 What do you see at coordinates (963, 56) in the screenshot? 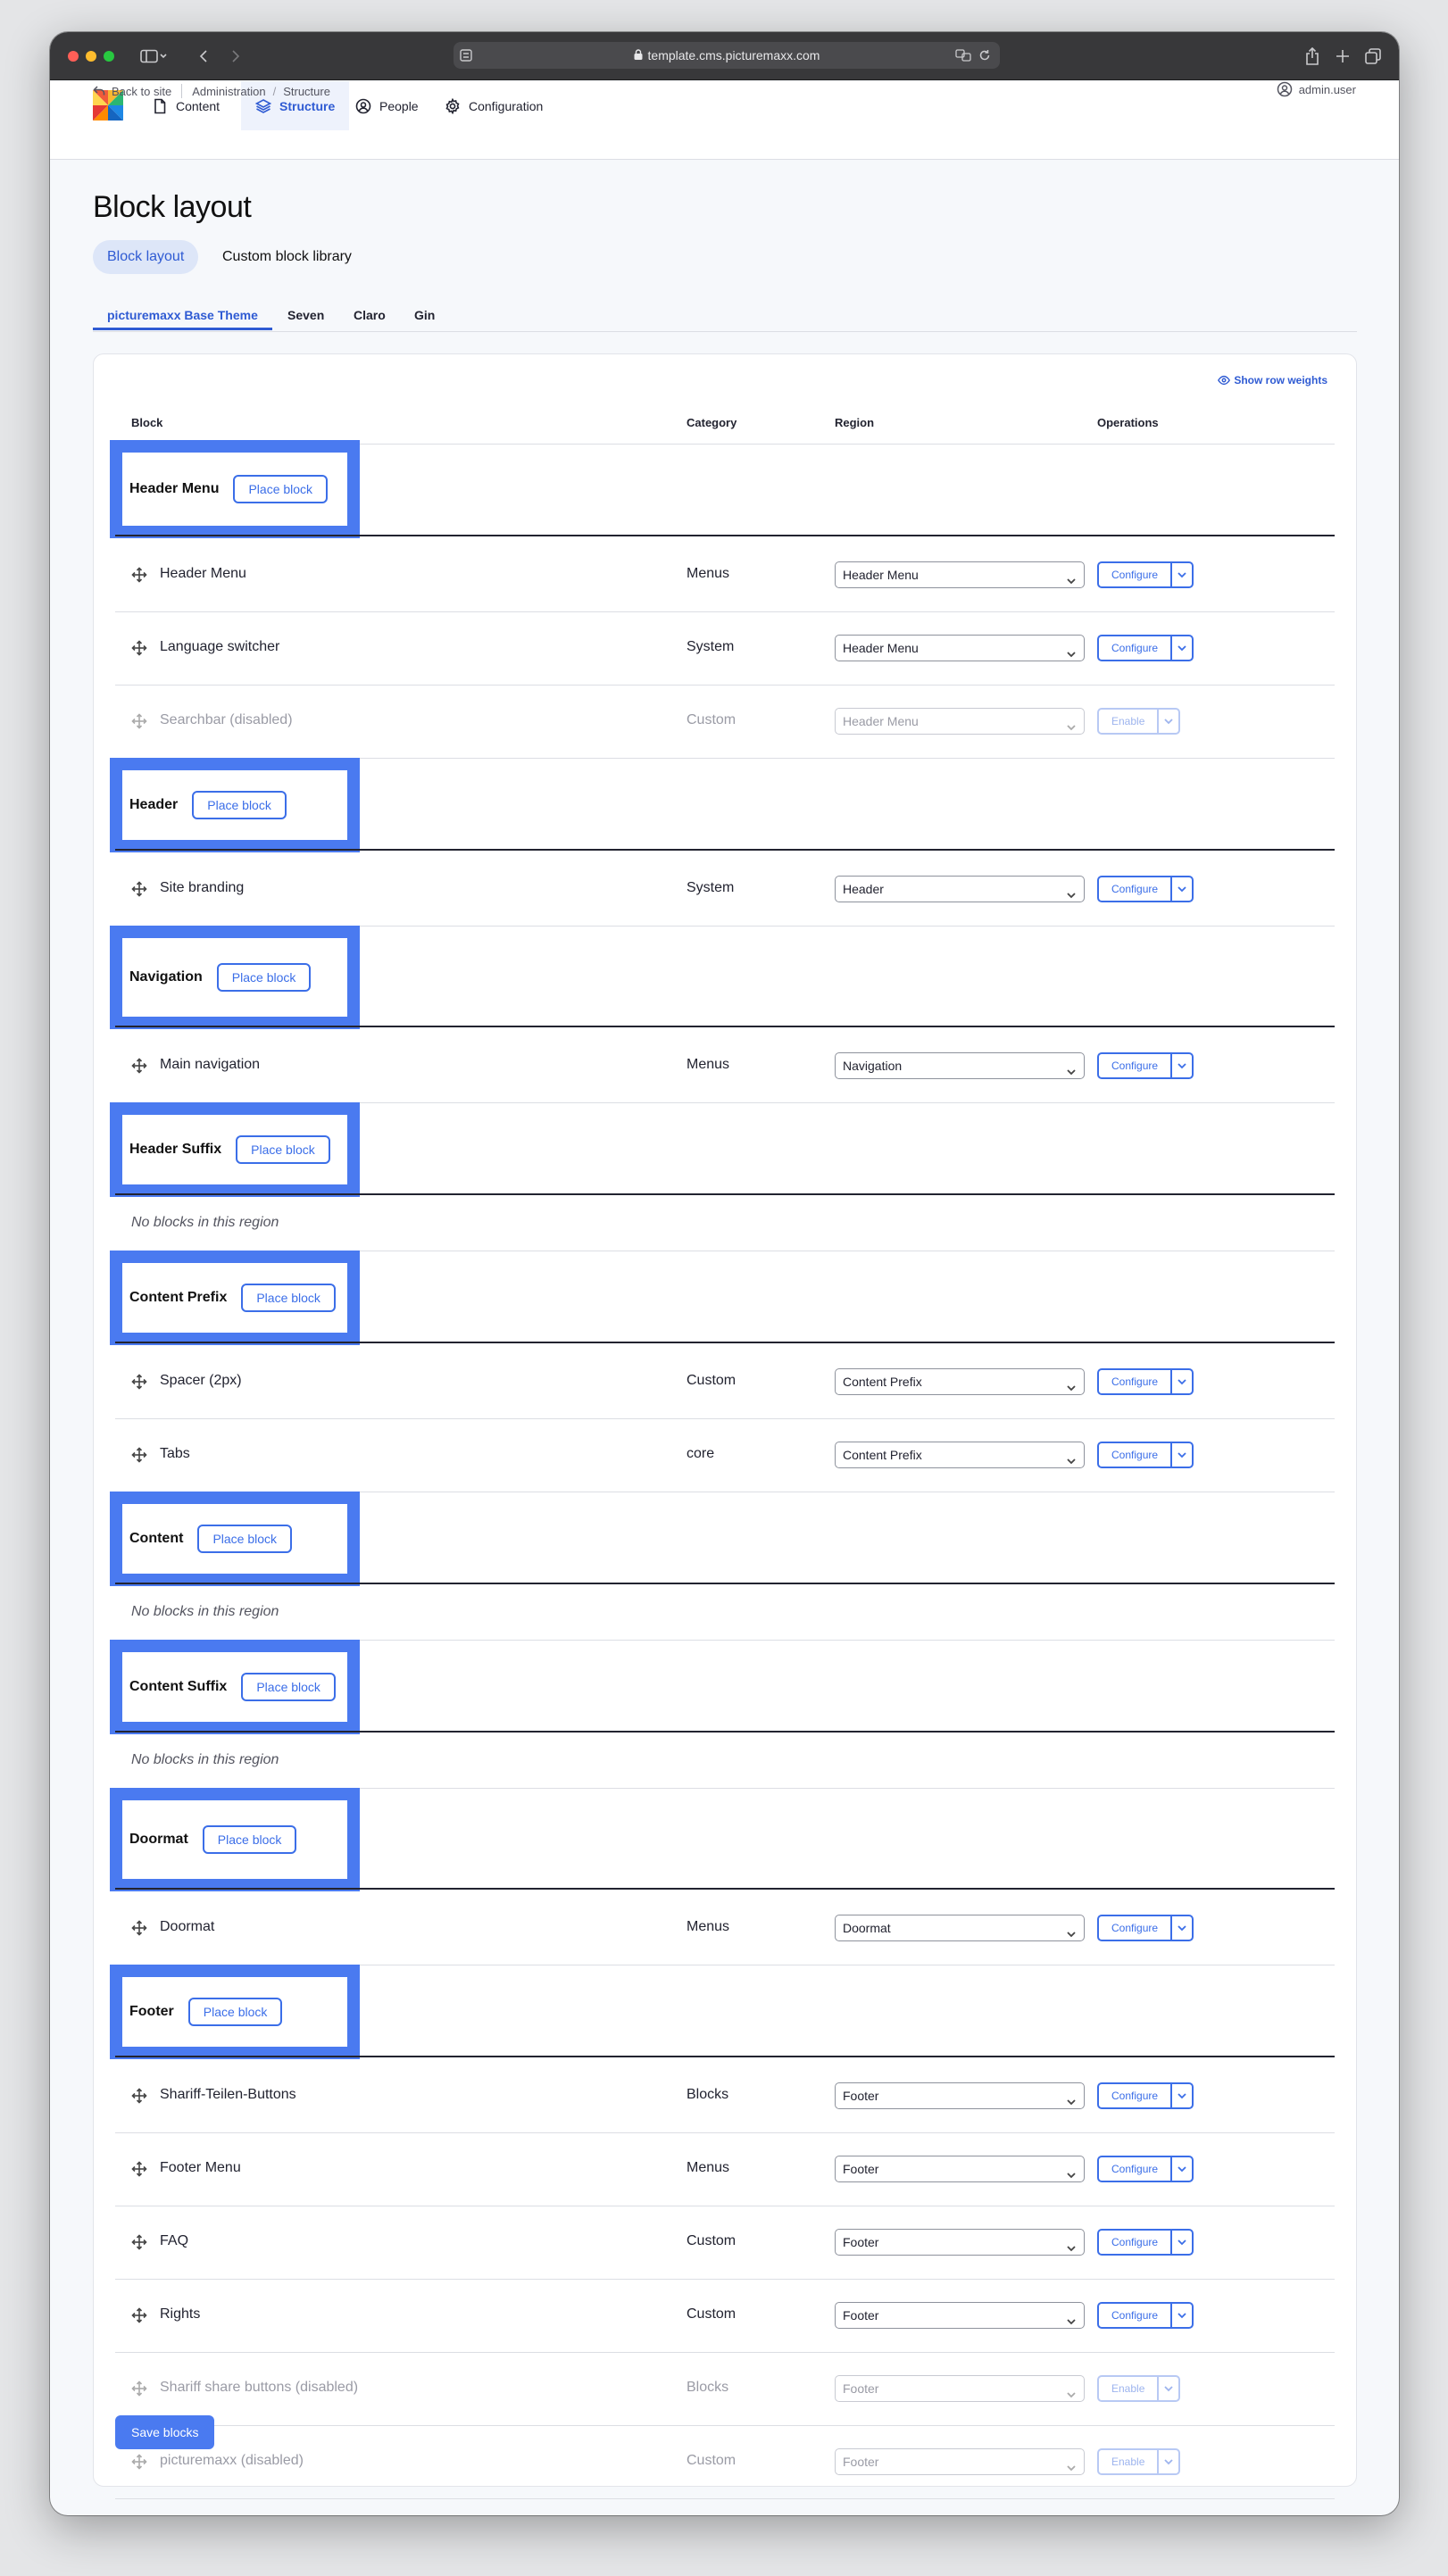
I see `translate-icon` at bounding box center [963, 56].